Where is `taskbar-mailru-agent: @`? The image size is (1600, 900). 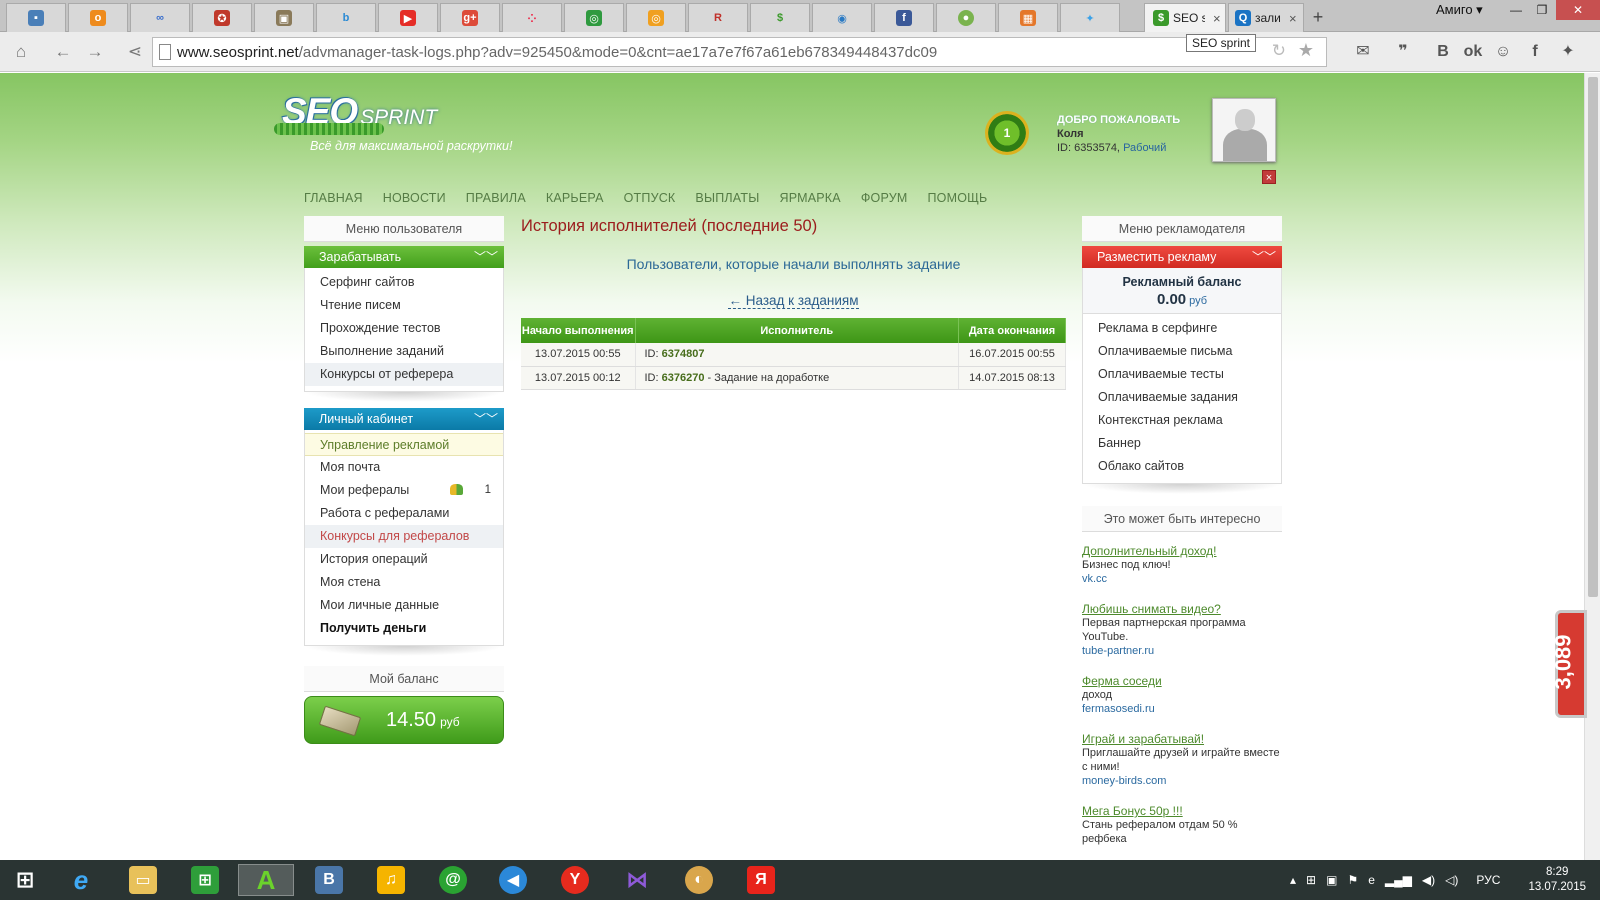
taskbar-mailru-agent: @ is located at coordinates (453, 880).